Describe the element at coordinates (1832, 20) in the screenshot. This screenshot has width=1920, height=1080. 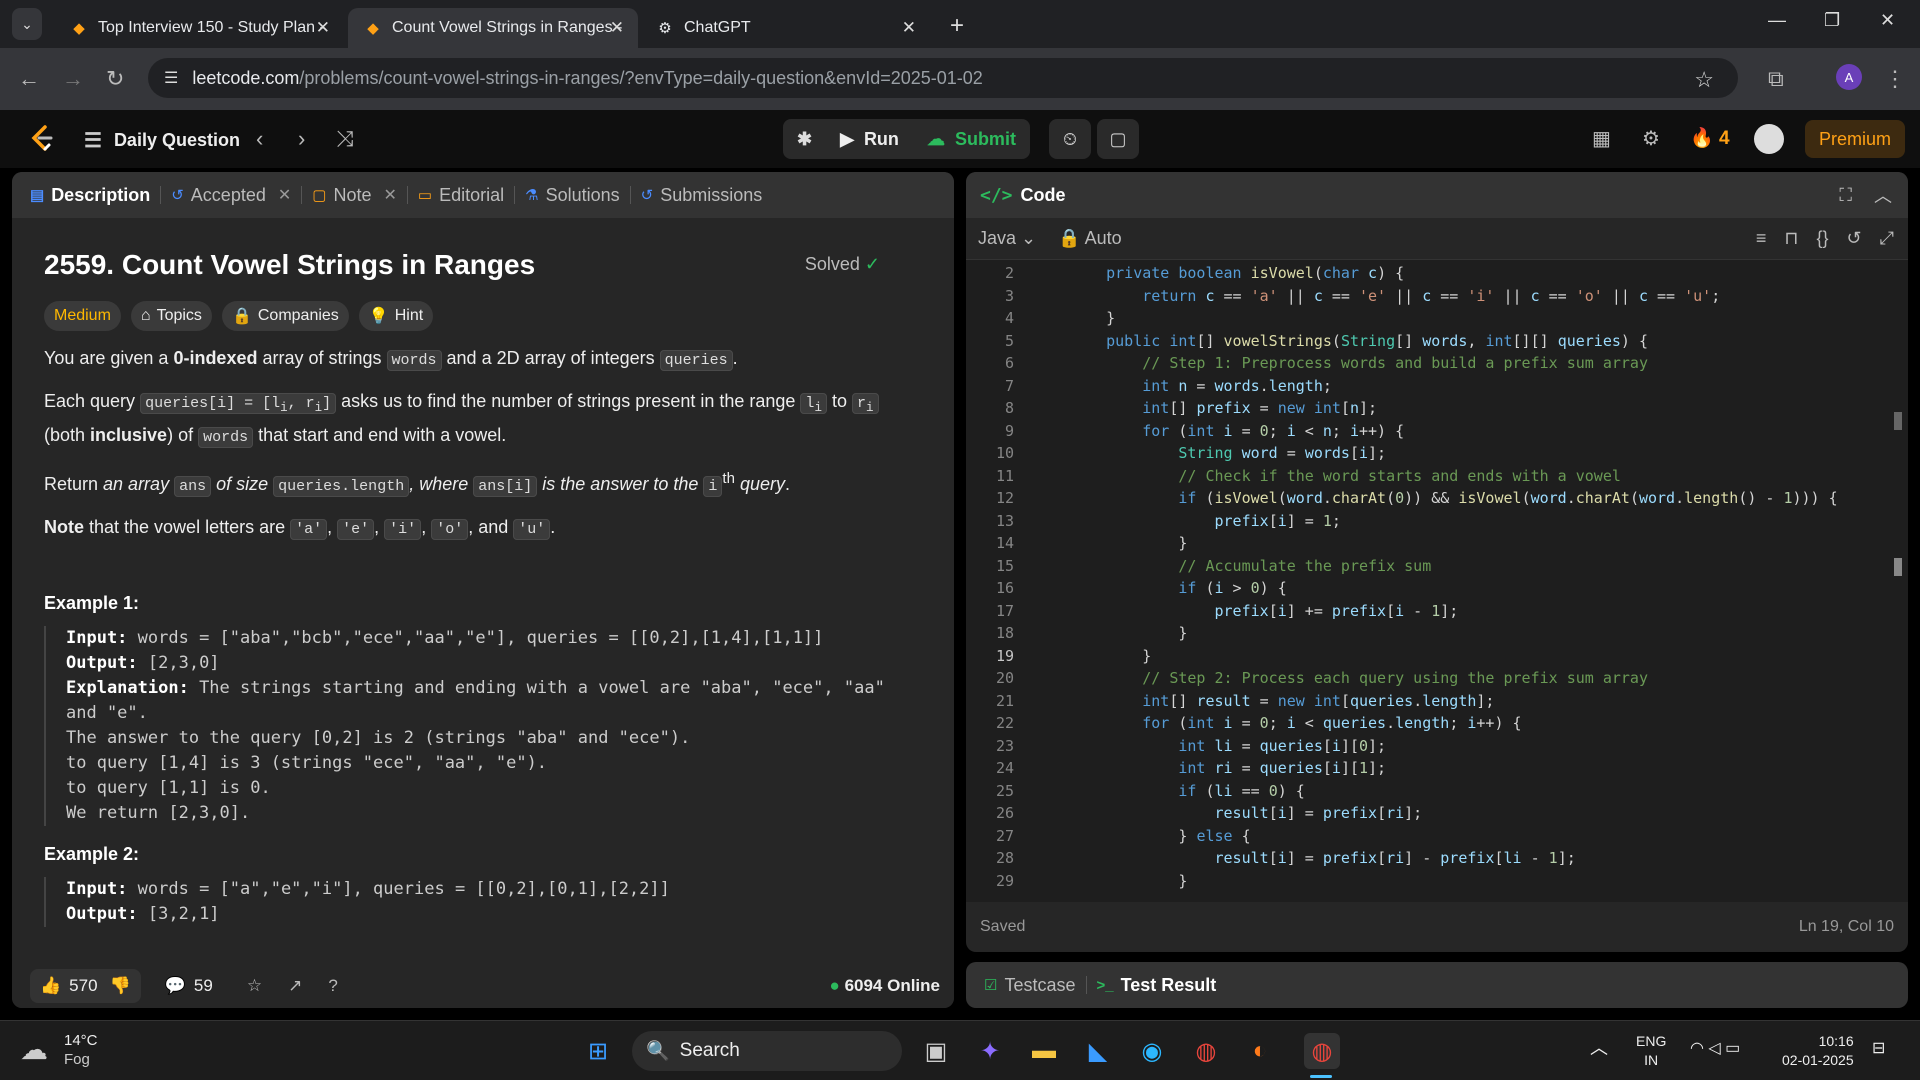
I see `restore-icon: ❐` at that location.